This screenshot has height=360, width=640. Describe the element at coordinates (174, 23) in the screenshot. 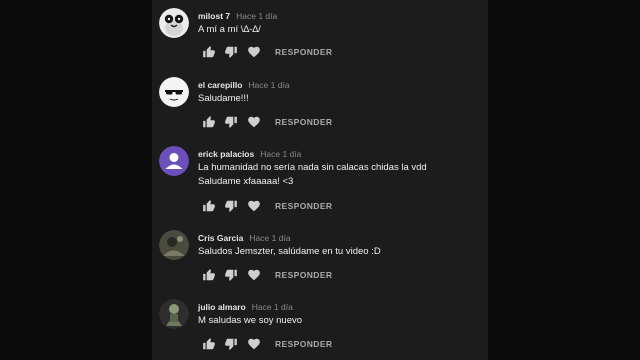

I see `penguin-avatar-icon` at that location.